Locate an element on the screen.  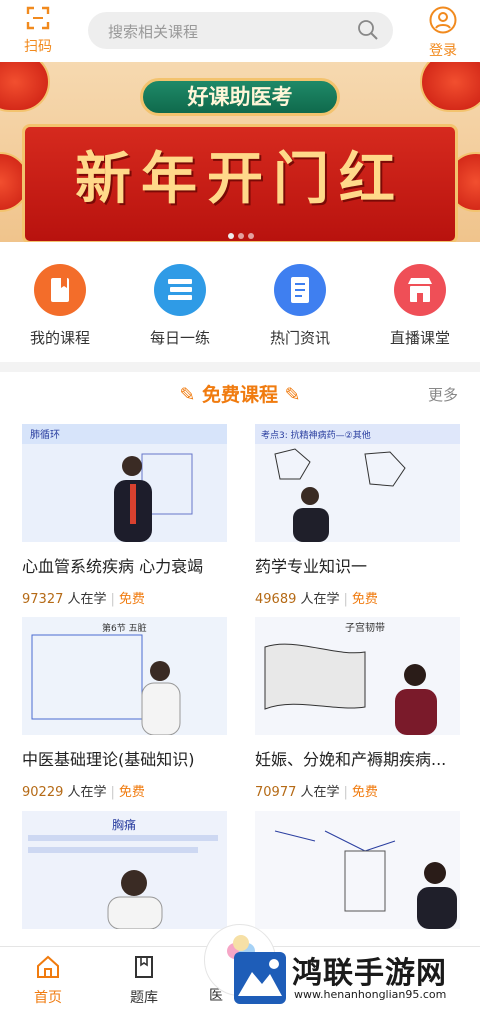
nav-my-courses: 我的课程 is located at coordinates (60, 306).